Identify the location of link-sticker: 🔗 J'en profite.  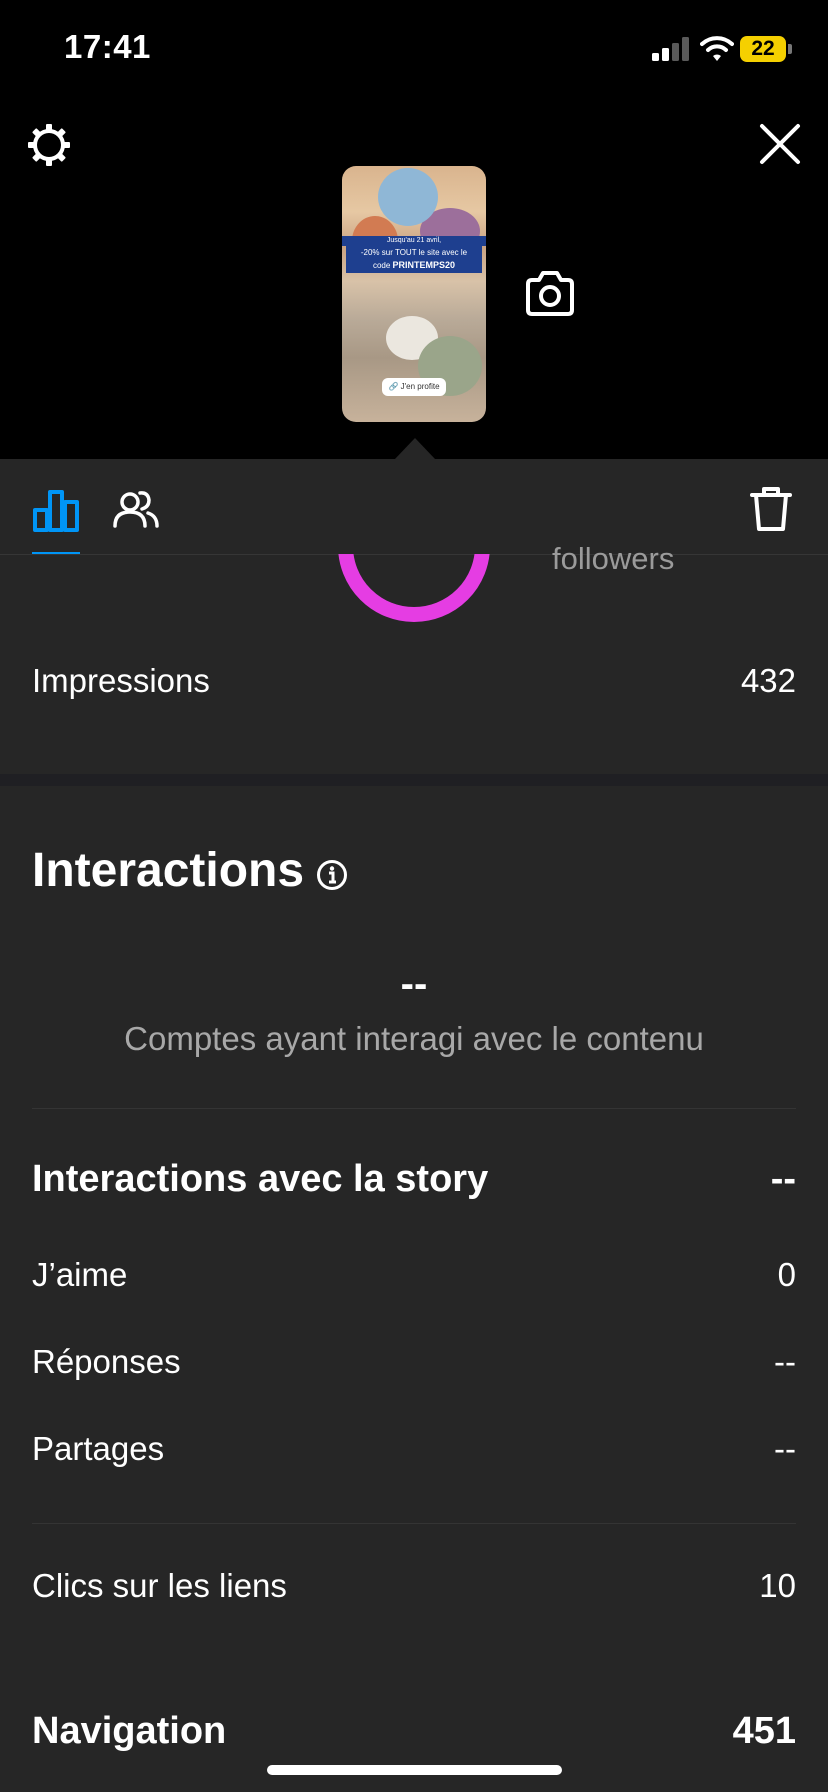
(414, 387).